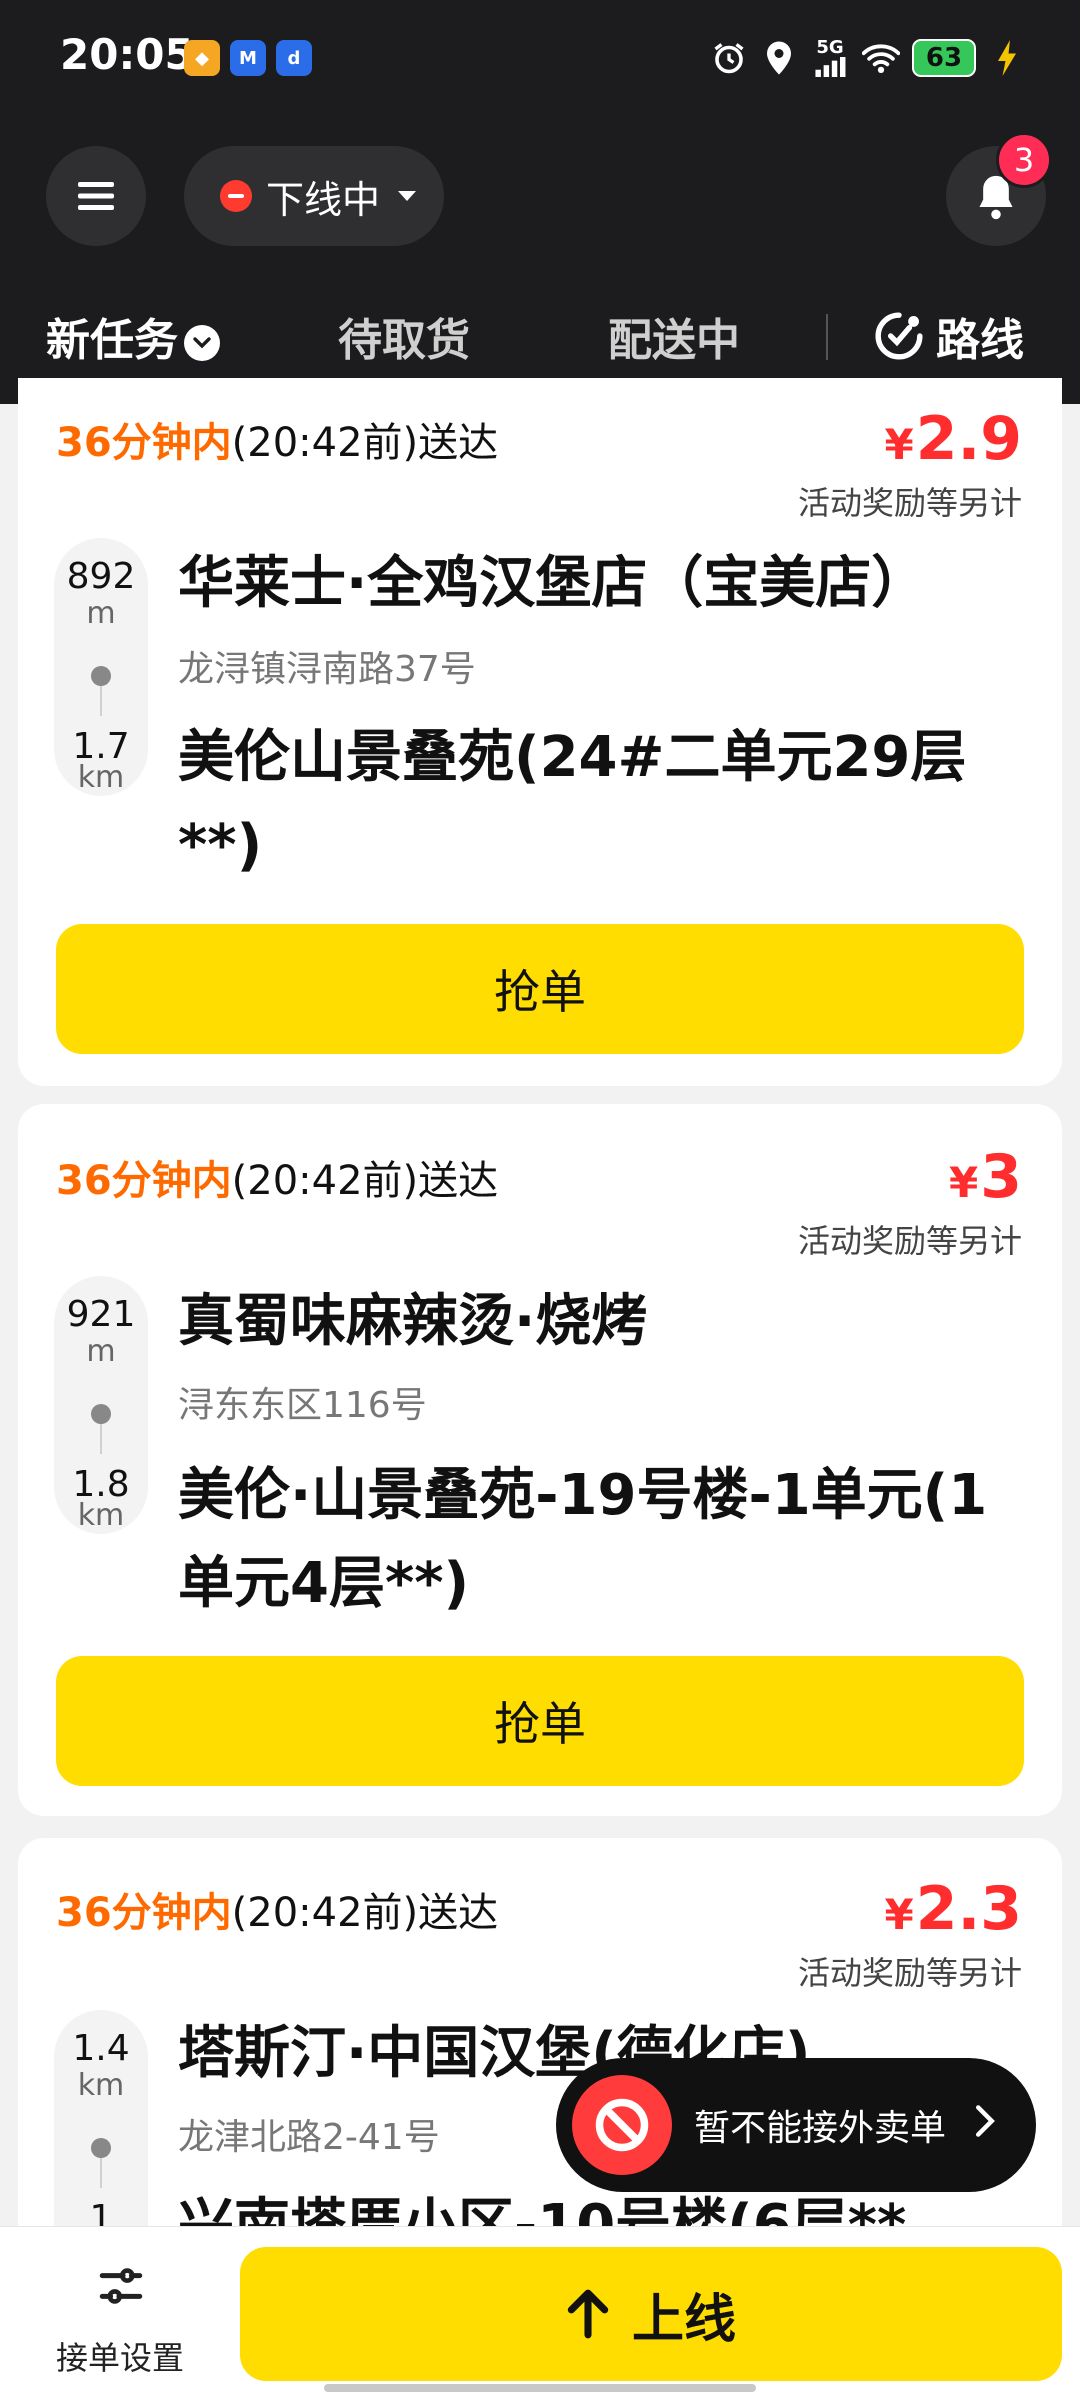 This screenshot has height=2400, width=1080. I want to click on notification-app-icon: d, so click(294, 58).